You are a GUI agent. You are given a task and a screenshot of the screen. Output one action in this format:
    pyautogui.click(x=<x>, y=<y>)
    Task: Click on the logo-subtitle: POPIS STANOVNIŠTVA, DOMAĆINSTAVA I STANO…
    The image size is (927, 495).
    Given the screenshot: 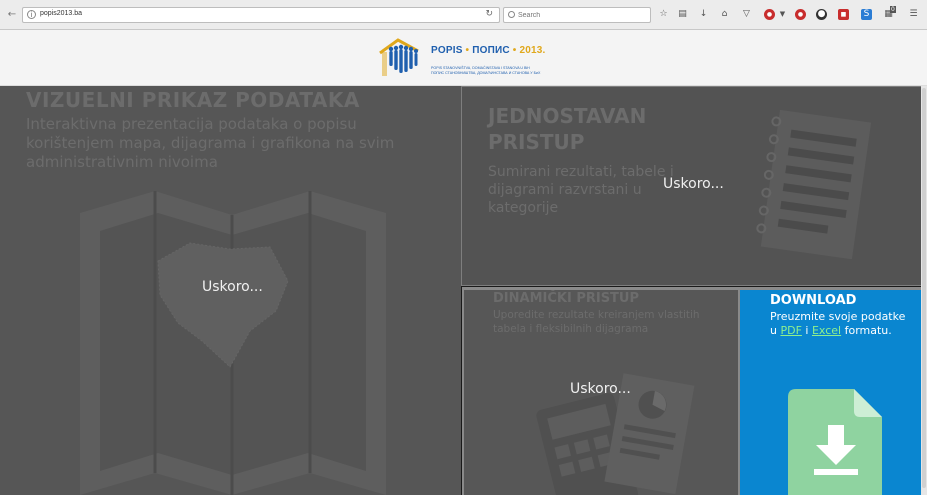 What is the action you would take?
    pyautogui.click(x=501, y=71)
    